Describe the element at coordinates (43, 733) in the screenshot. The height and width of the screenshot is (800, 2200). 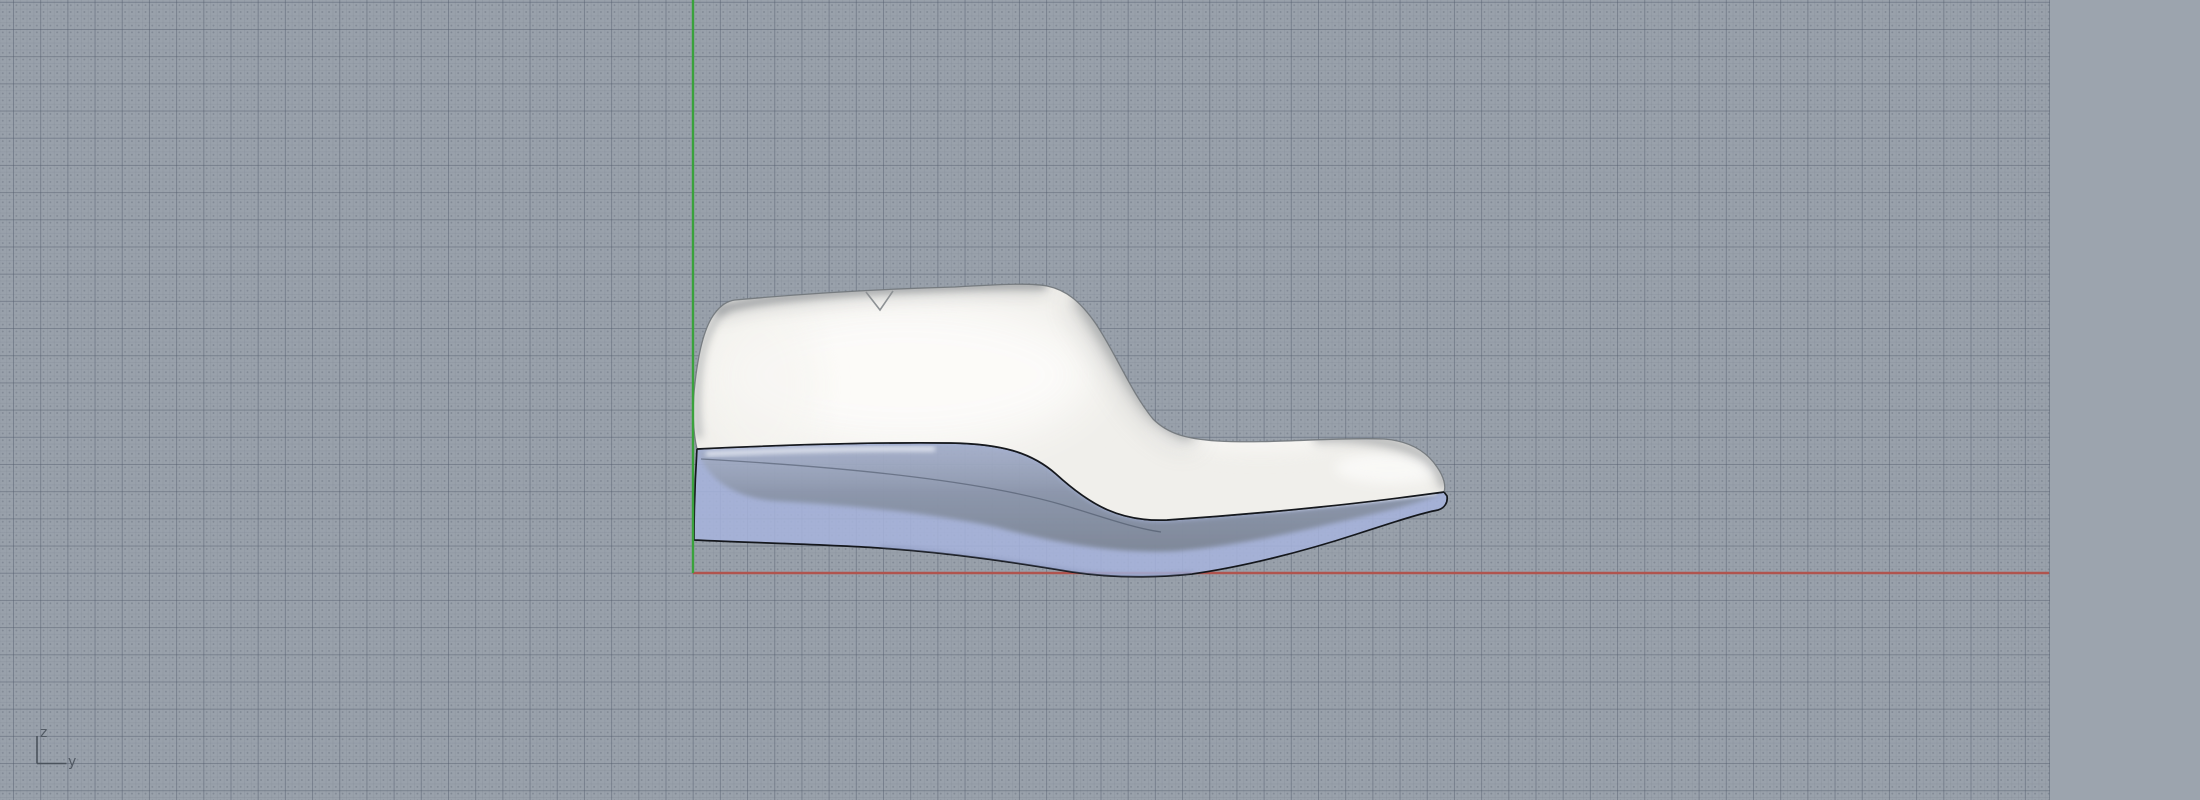
I see `gizmo-z-label: z` at that location.